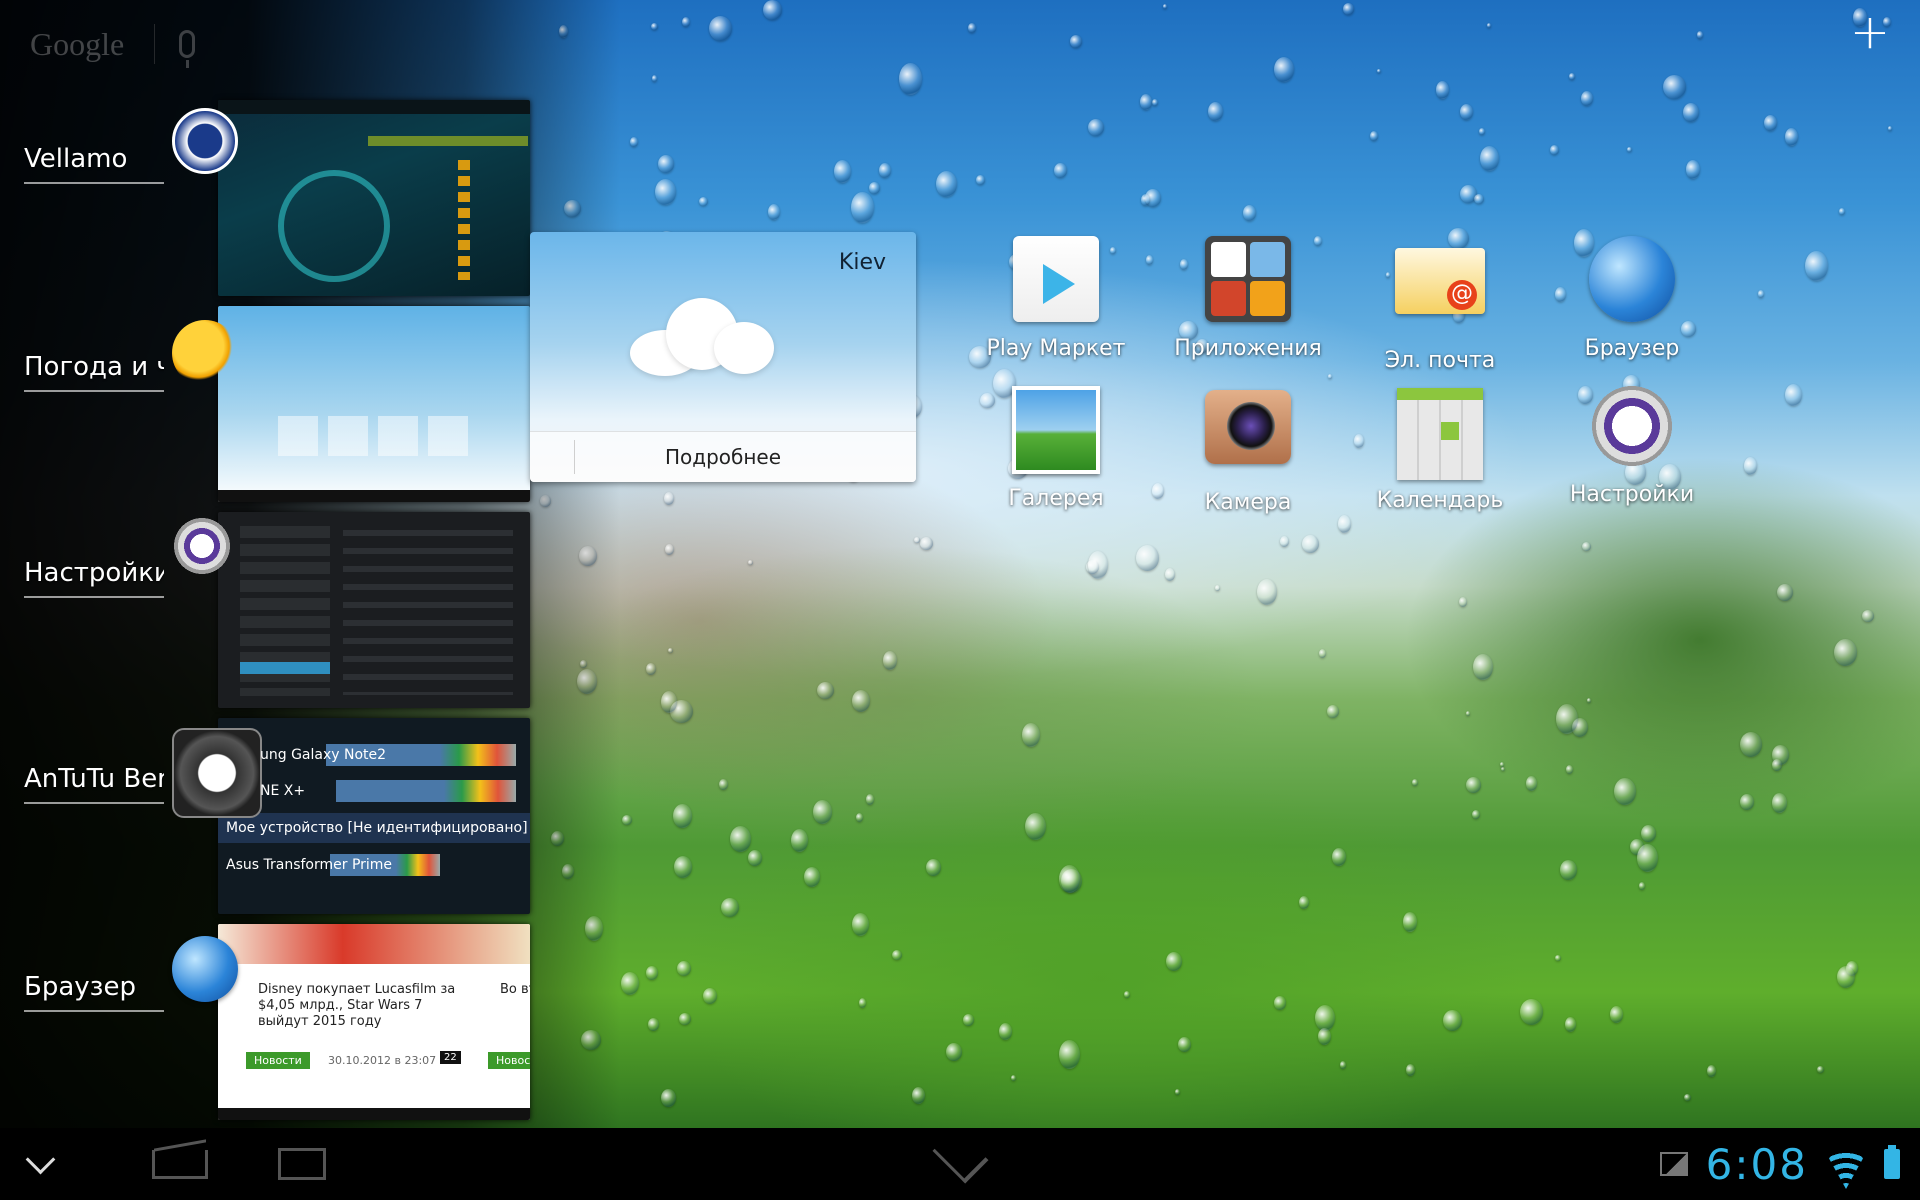 Image resolution: width=1920 pixels, height=1200 pixels. Describe the element at coordinates (1056, 498) in the screenshot. I see `app-label: Галерея` at that location.